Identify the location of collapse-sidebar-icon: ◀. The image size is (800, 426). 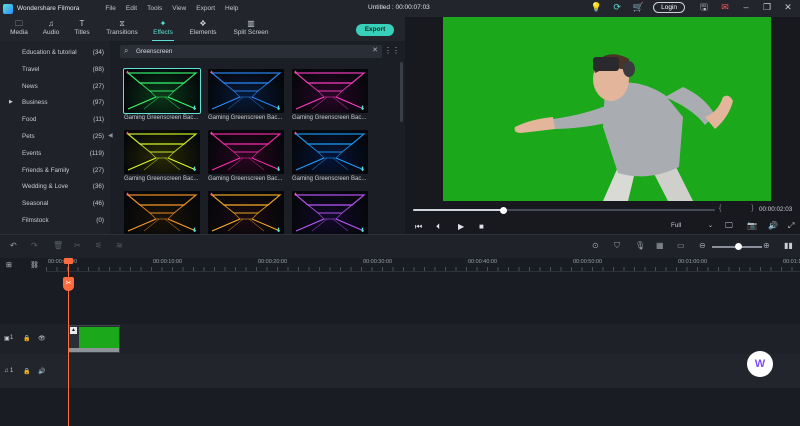
(110, 135).